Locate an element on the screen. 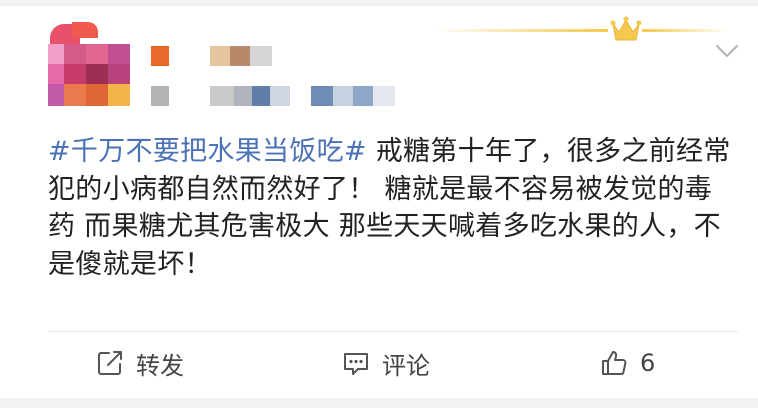 This screenshot has height=408, width=758. comment-icon is located at coordinates (356, 363).